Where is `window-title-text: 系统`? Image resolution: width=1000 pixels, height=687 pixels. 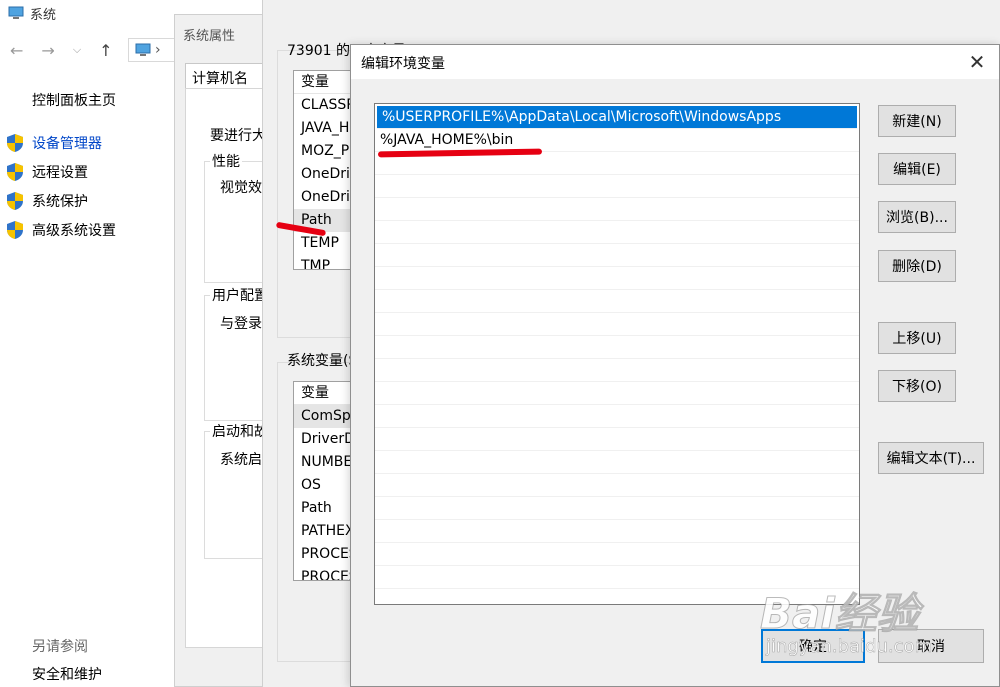
window-title-text: 系统 is located at coordinates (43, 15).